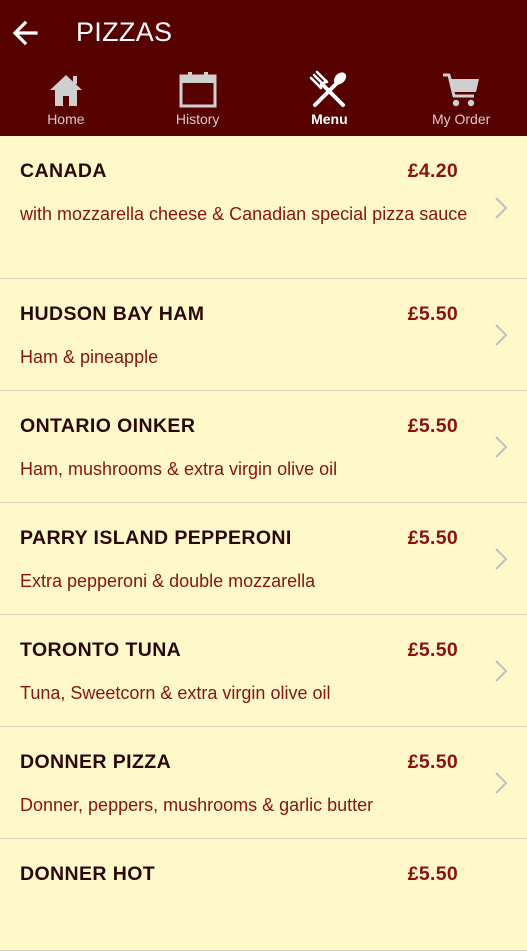  Describe the element at coordinates (432, 171) in the screenshot. I see `item-price: £4.20` at that location.